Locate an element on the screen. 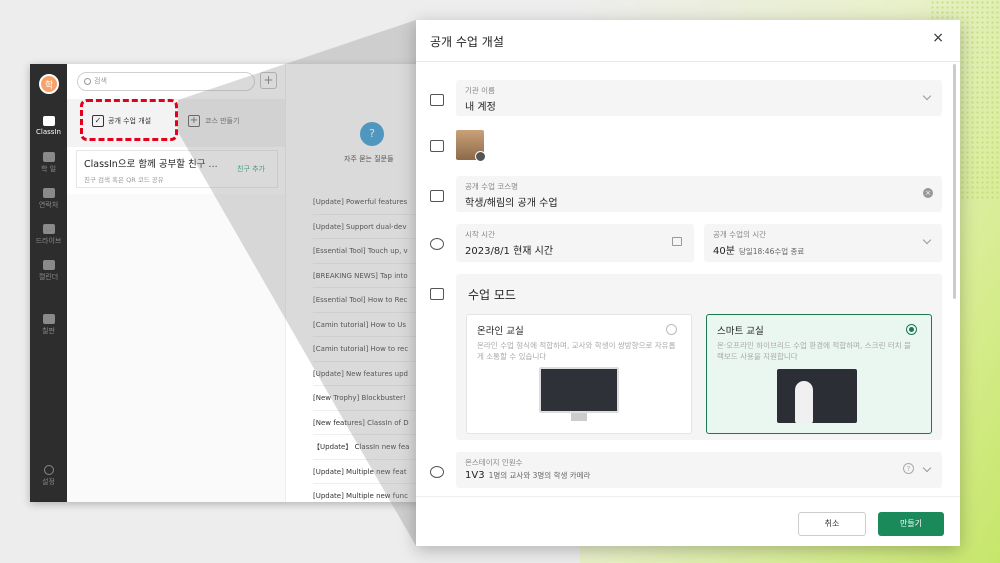 The image size is (1000, 563). building-icon is located at coordinates (437, 100).